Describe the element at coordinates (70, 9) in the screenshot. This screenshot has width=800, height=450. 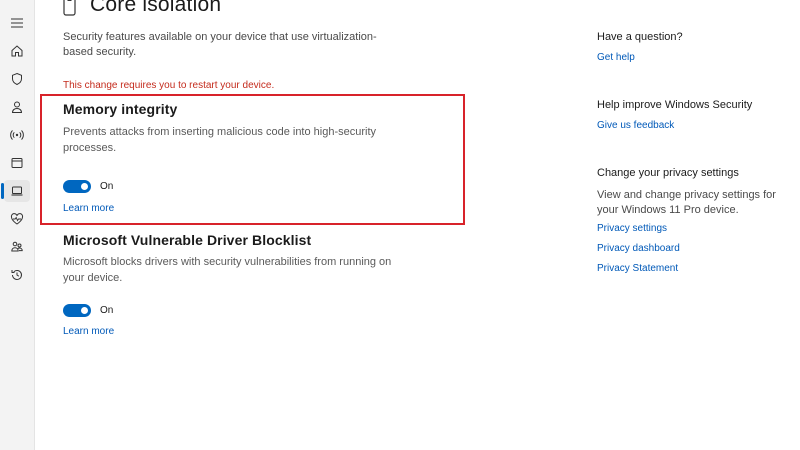
I see `core-isolation-icon` at that location.